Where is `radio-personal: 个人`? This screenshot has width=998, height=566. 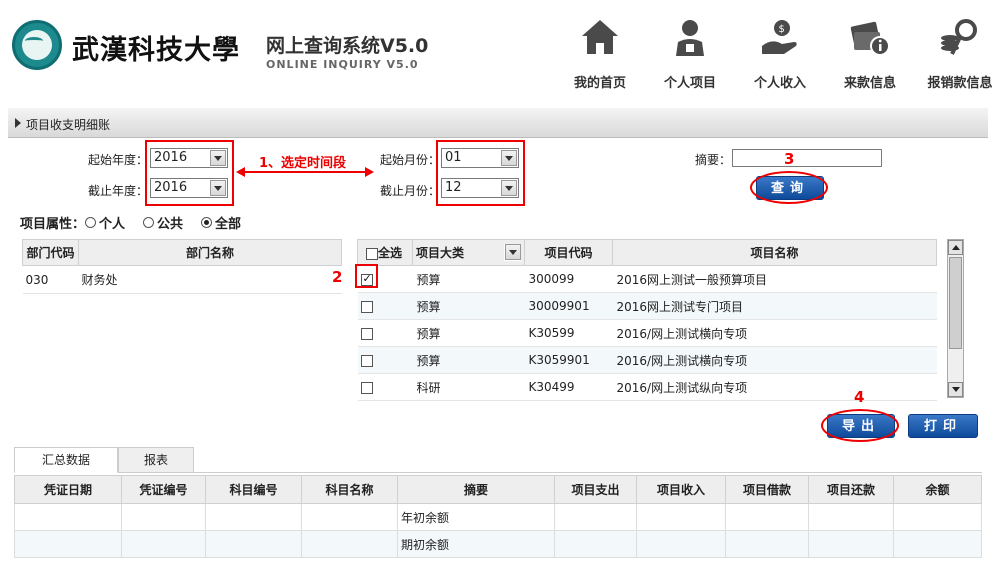 radio-personal: 个人 is located at coordinates (105, 222).